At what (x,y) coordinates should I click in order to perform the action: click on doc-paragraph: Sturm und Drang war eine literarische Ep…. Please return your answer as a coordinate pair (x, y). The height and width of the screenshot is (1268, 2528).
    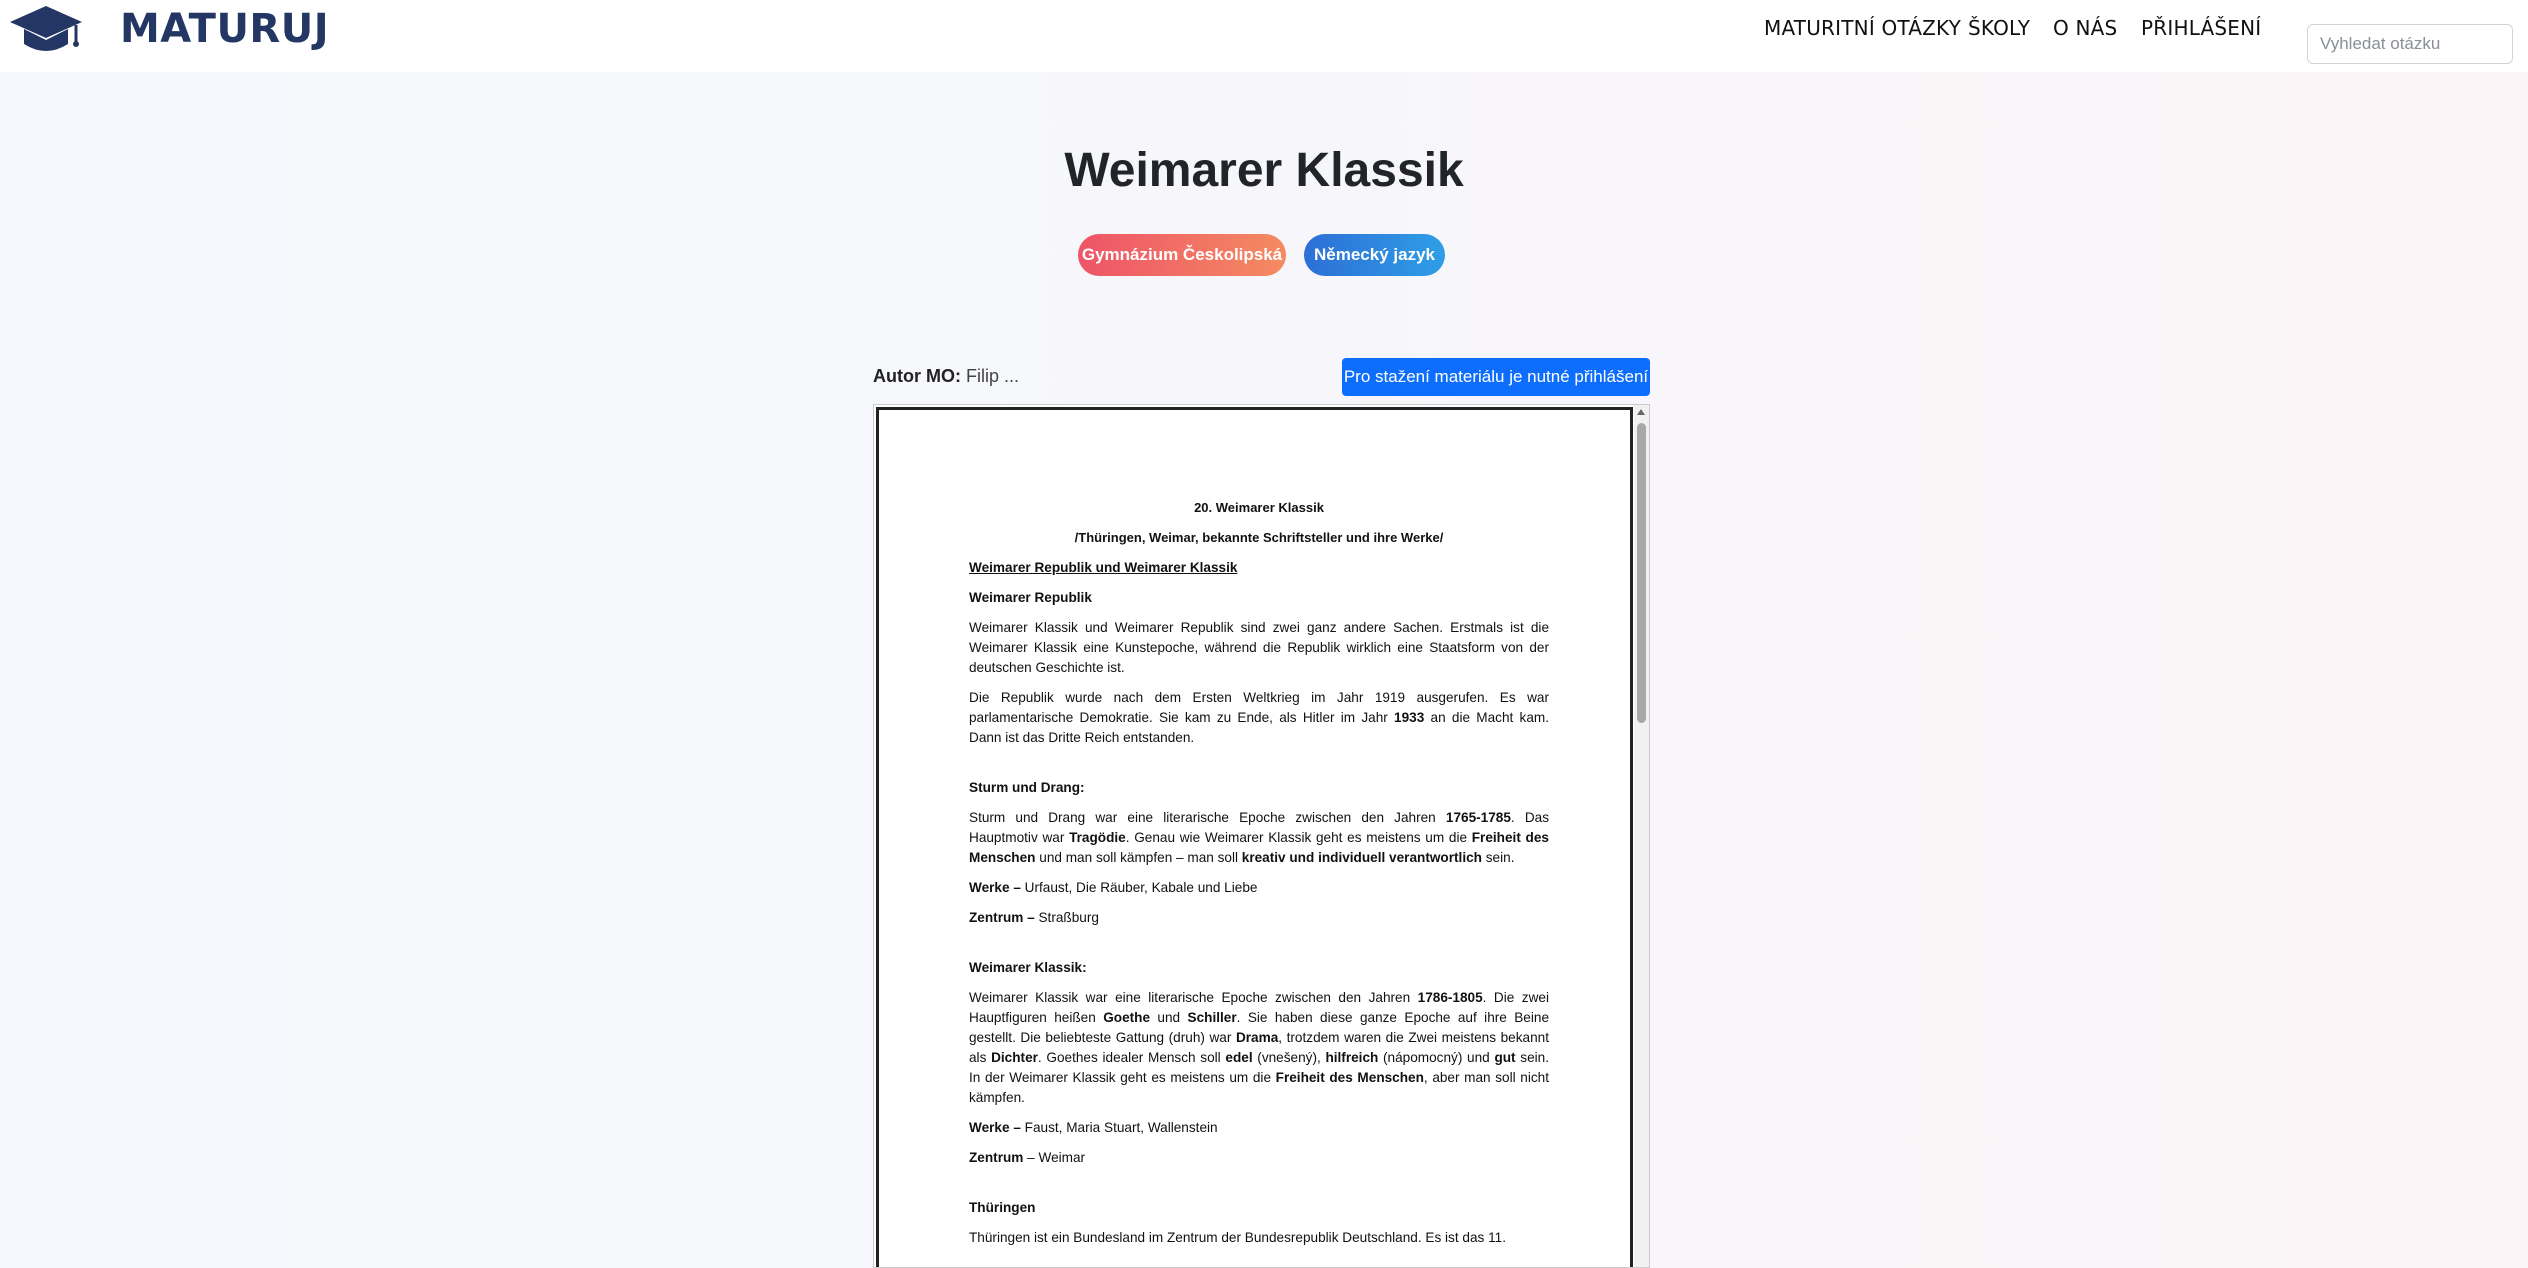
    Looking at the image, I should click on (1259, 837).